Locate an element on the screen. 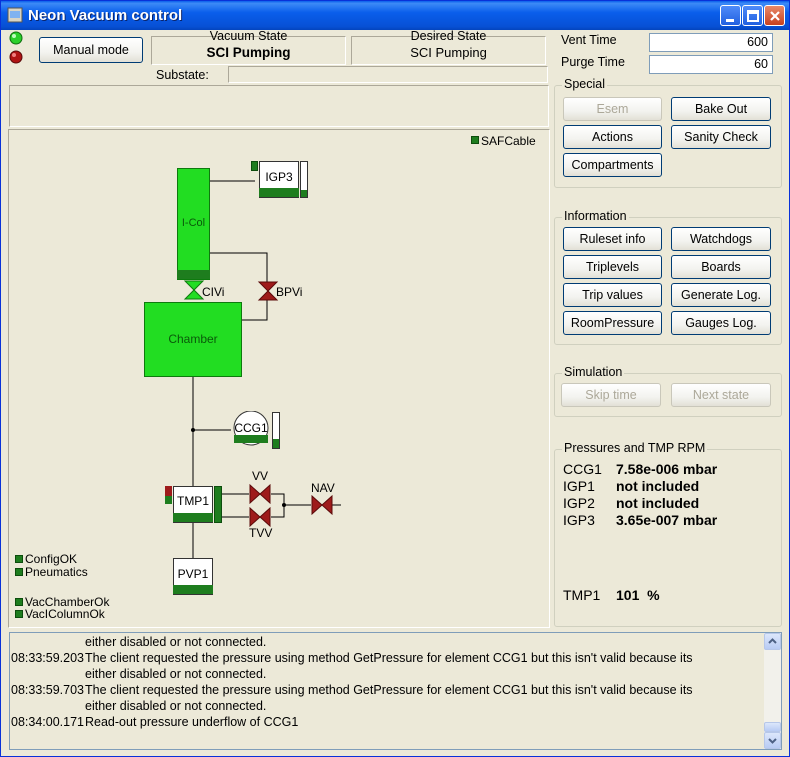  minimize-button is located at coordinates (730, 15).